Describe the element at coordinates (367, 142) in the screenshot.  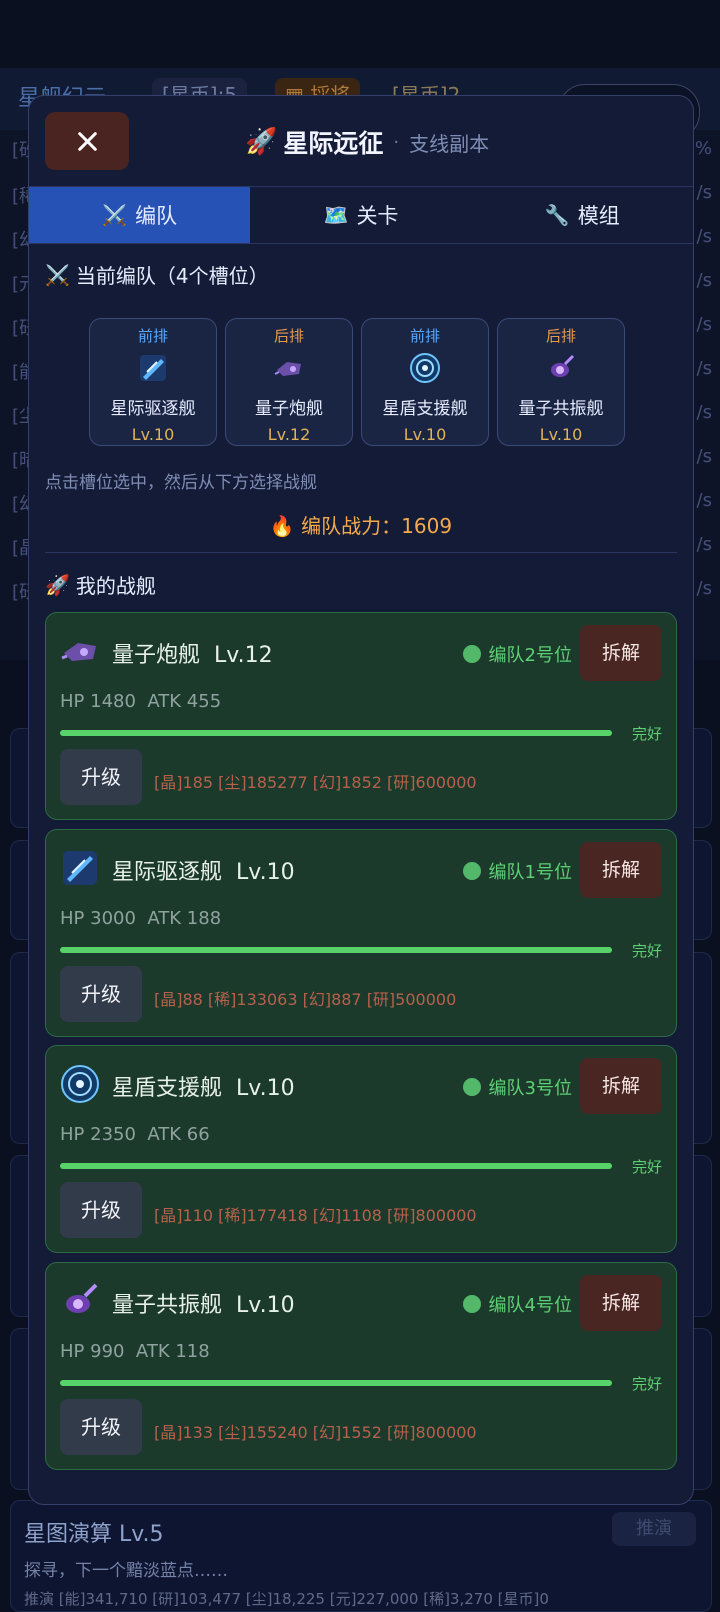
I see `modal-title-group: 🚀 星际远征 · 支线副本` at that location.